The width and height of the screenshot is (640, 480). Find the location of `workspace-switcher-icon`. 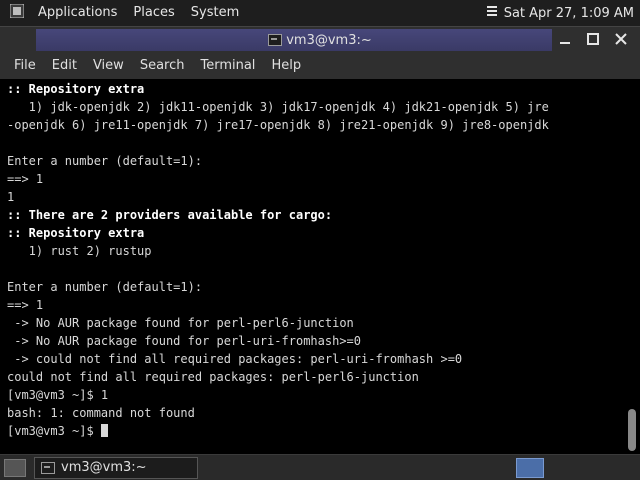

workspace-switcher-icon is located at coordinates (530, 467).